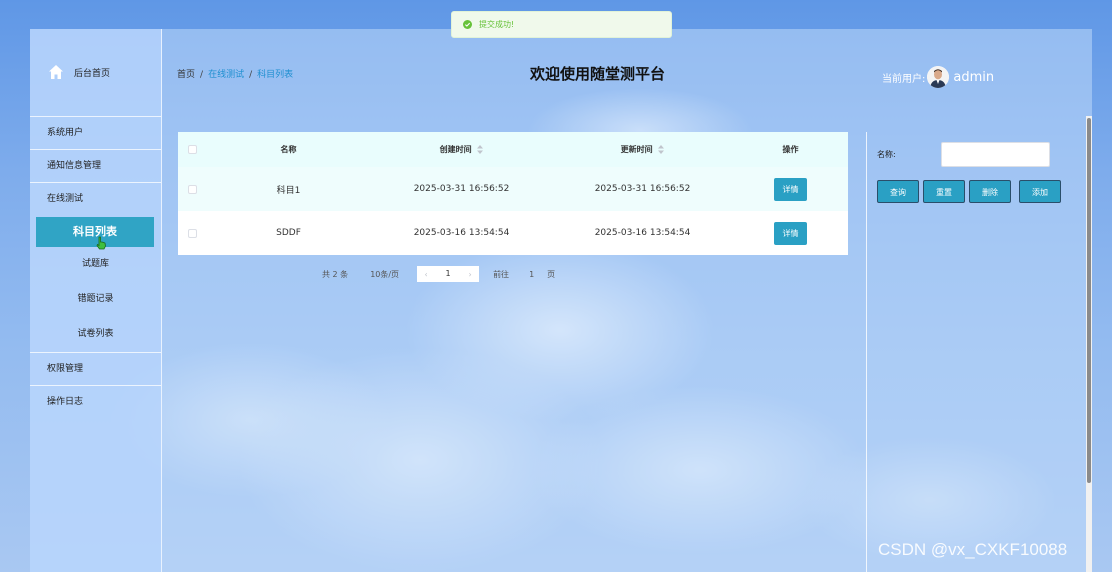  I want to click on sidebar-item-operation-log: 操作日志, so click(95, 401).